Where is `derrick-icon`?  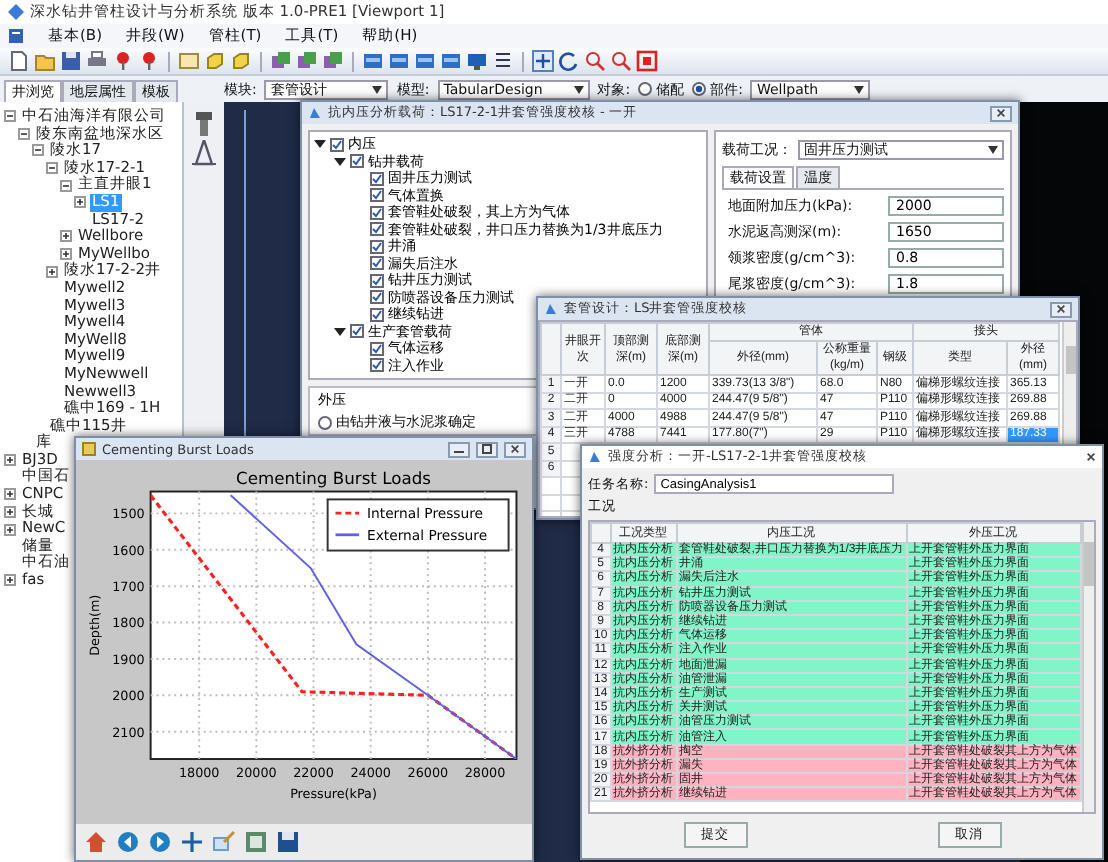 derrick-icon is located at coordinates (204, 153).